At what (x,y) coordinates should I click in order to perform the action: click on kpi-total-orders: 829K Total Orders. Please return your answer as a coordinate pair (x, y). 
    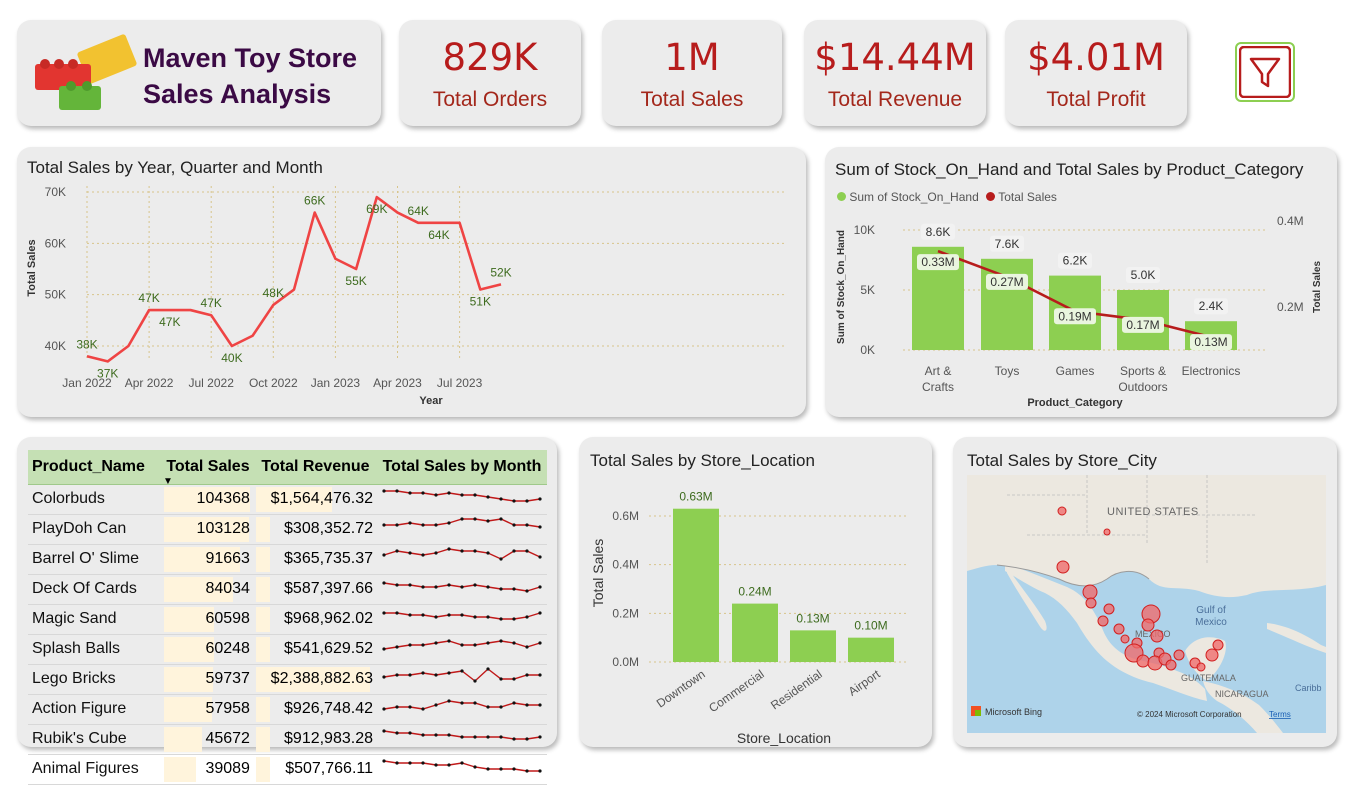
    Looking at the image, I should click on (490, 73).